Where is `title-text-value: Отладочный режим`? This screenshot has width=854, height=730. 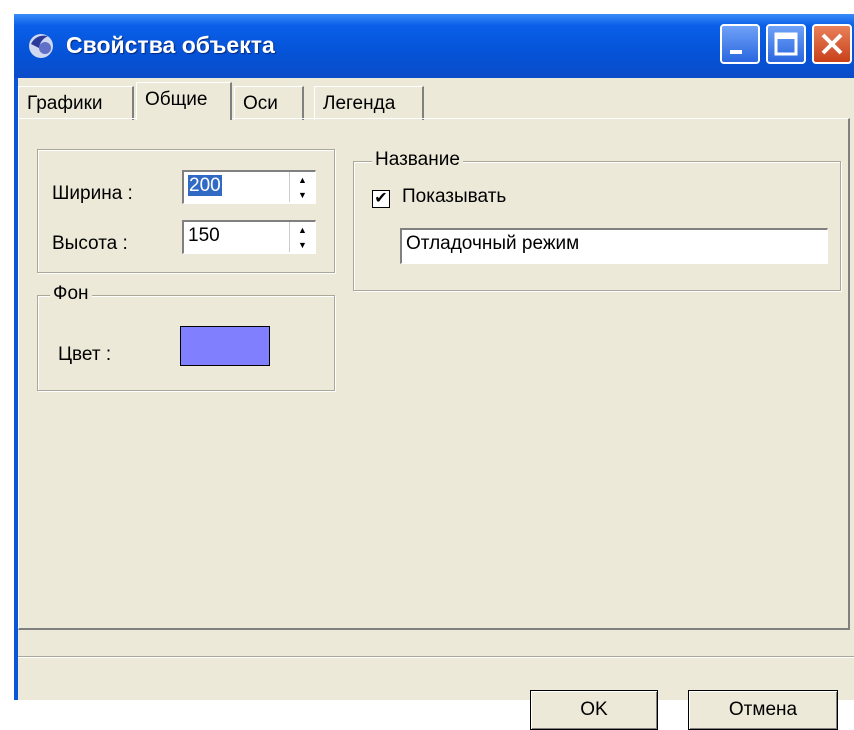 title-text-value: Отладочный режим is located at coordinates (493, 243).